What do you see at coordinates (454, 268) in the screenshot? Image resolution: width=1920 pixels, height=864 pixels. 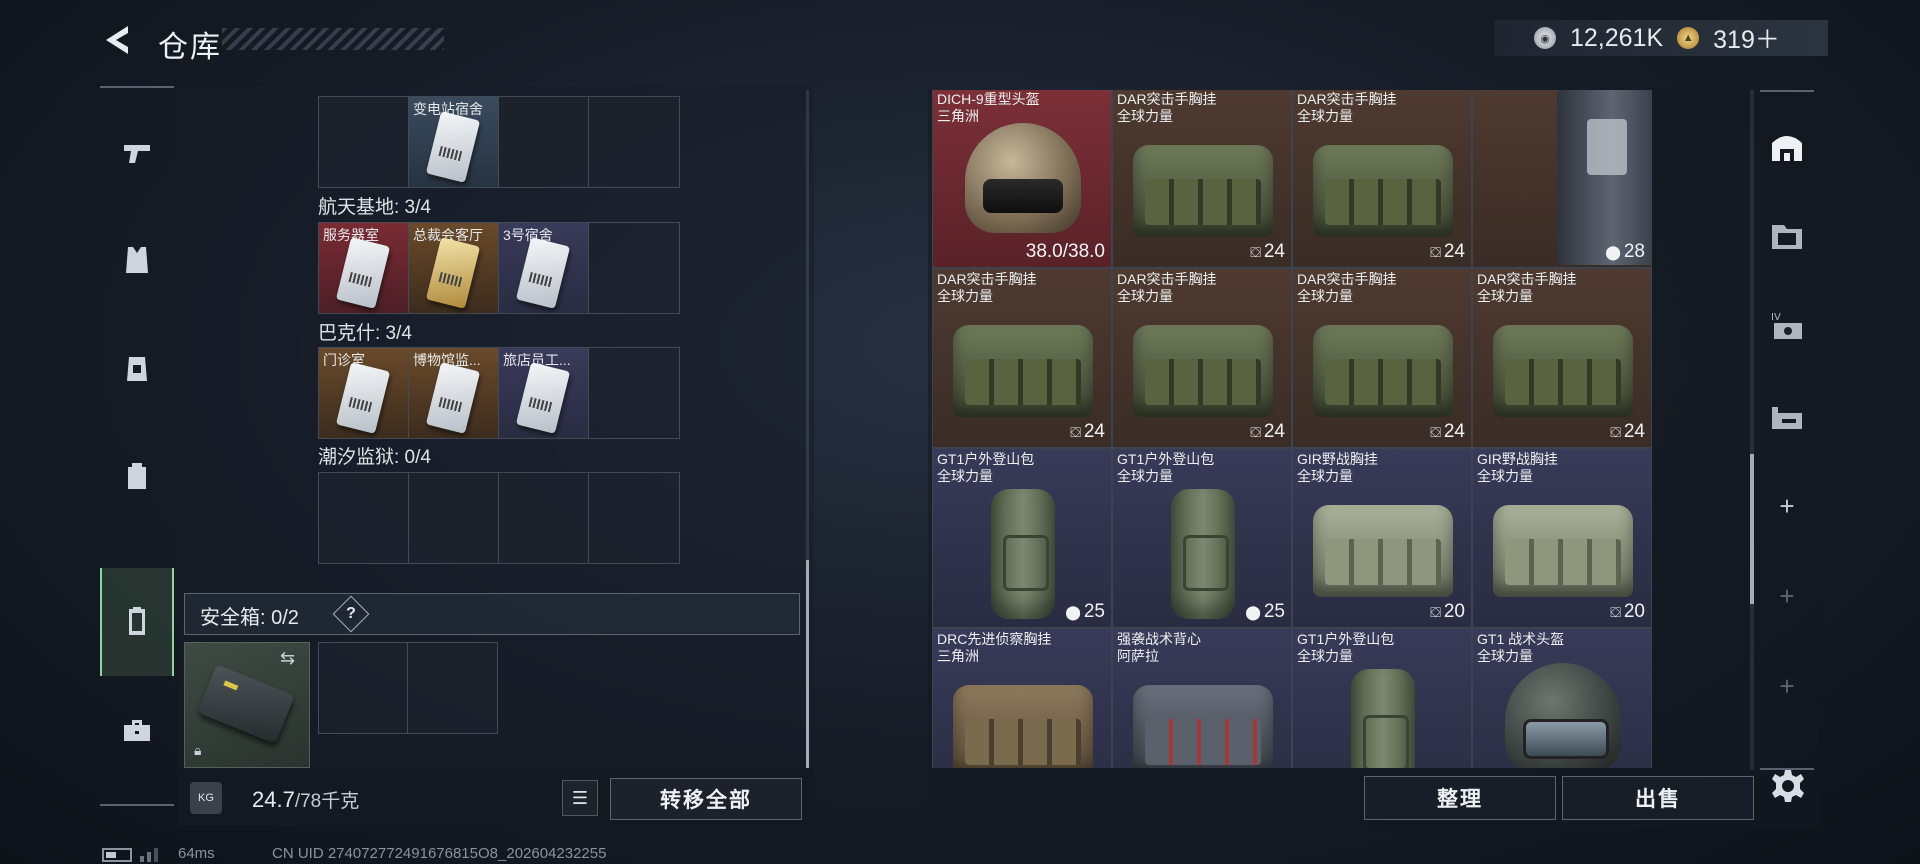 I see `keycard-slot: 总裁会客厅` at bounding box center [454, 268].